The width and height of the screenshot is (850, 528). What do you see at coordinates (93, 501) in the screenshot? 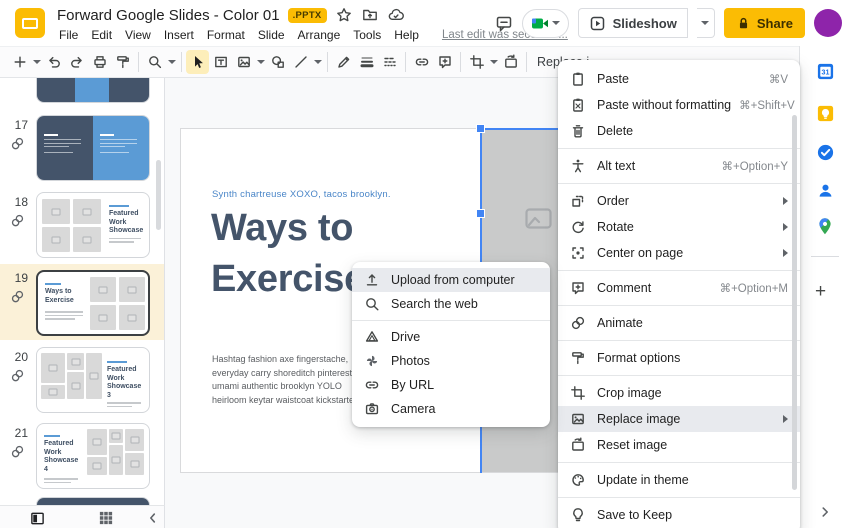
I see `slide-thumbnail-22-partial` at bounding box center [93, 501].